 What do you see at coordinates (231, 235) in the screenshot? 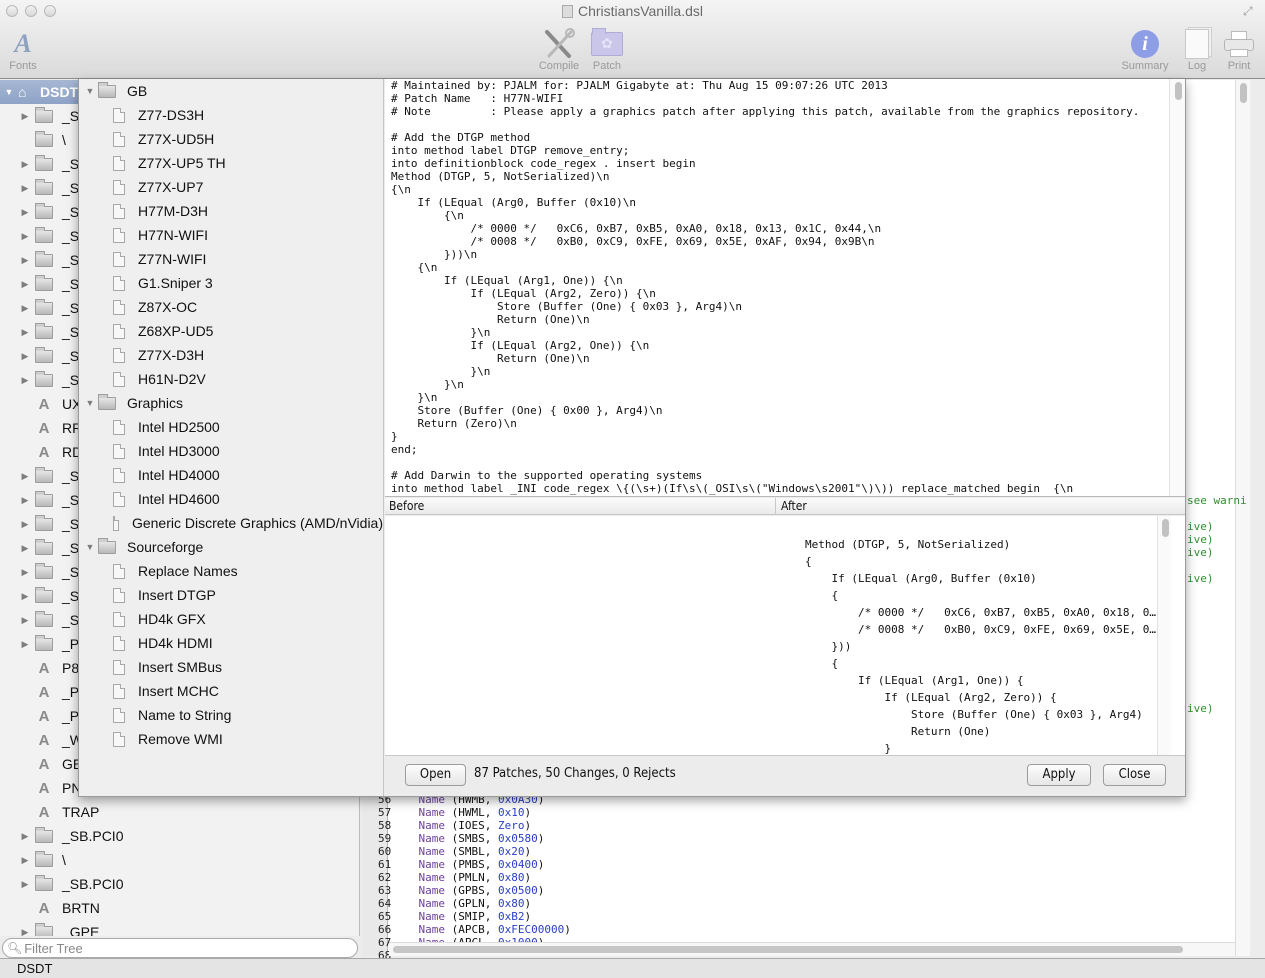
I see `patch-item: H77N-WIFI` at bounding box center [231, 235].